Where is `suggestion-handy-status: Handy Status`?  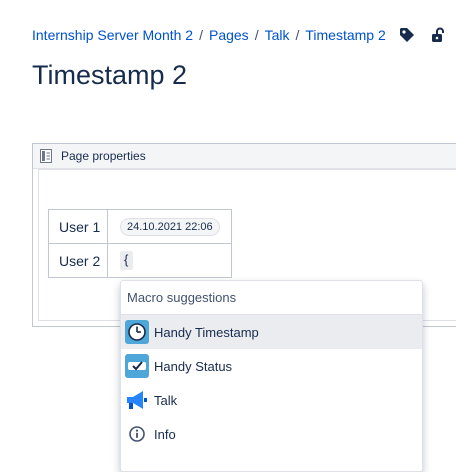
suggestion-handy-status: Handy Status is located at coordinates (271, 366).